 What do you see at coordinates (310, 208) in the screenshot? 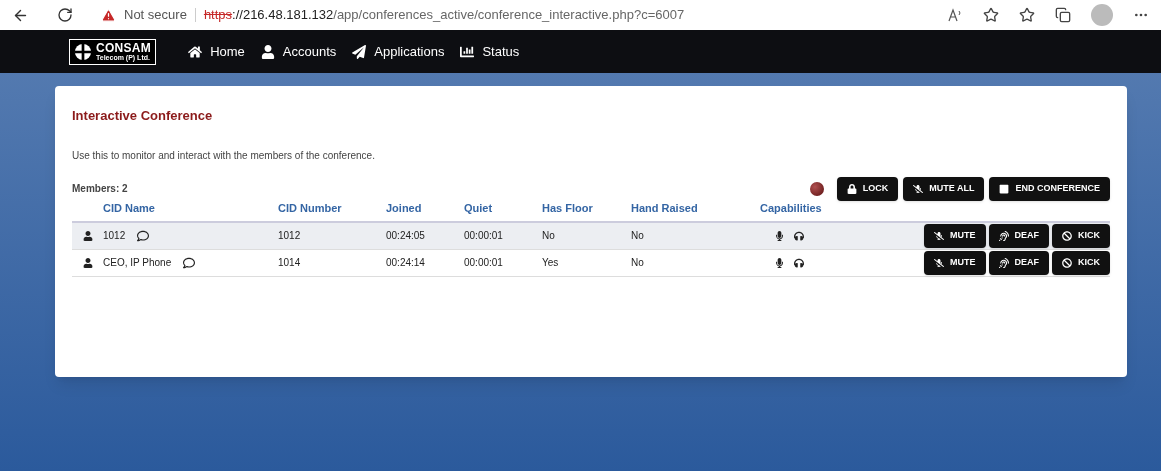
I see `column-header: CID Number` at bounding box center [310, 208].